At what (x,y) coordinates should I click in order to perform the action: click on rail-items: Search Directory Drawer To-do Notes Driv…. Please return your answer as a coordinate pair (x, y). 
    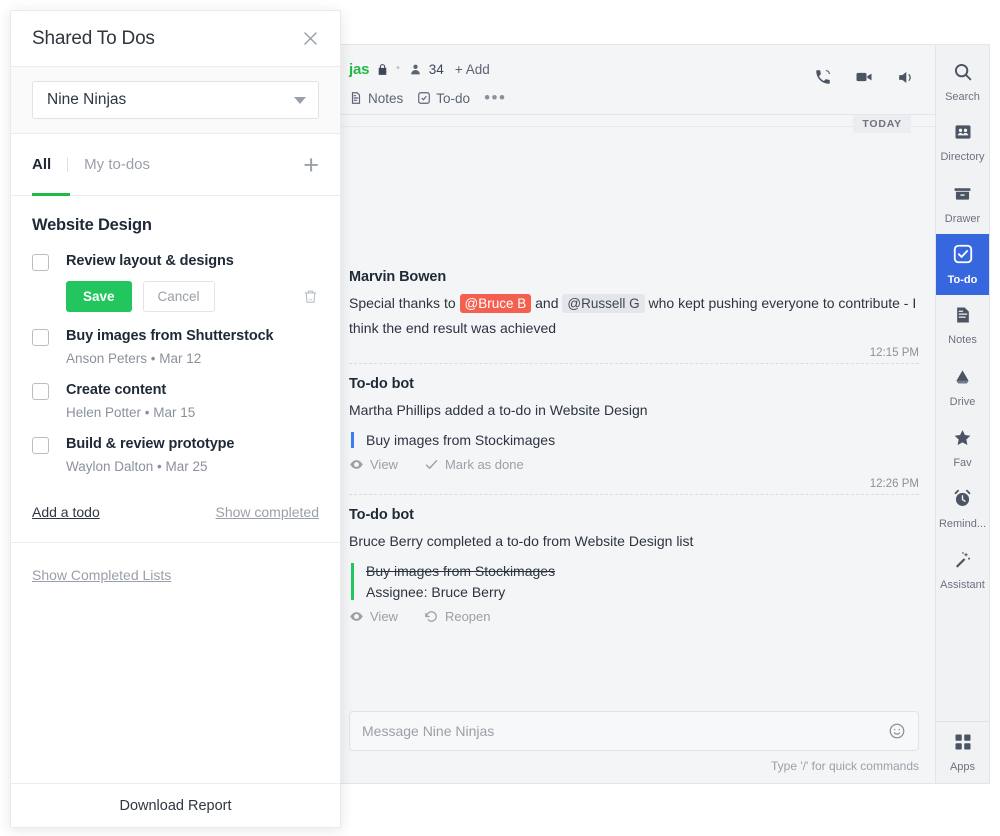
    Looking at the image, I should click on (962, 383).